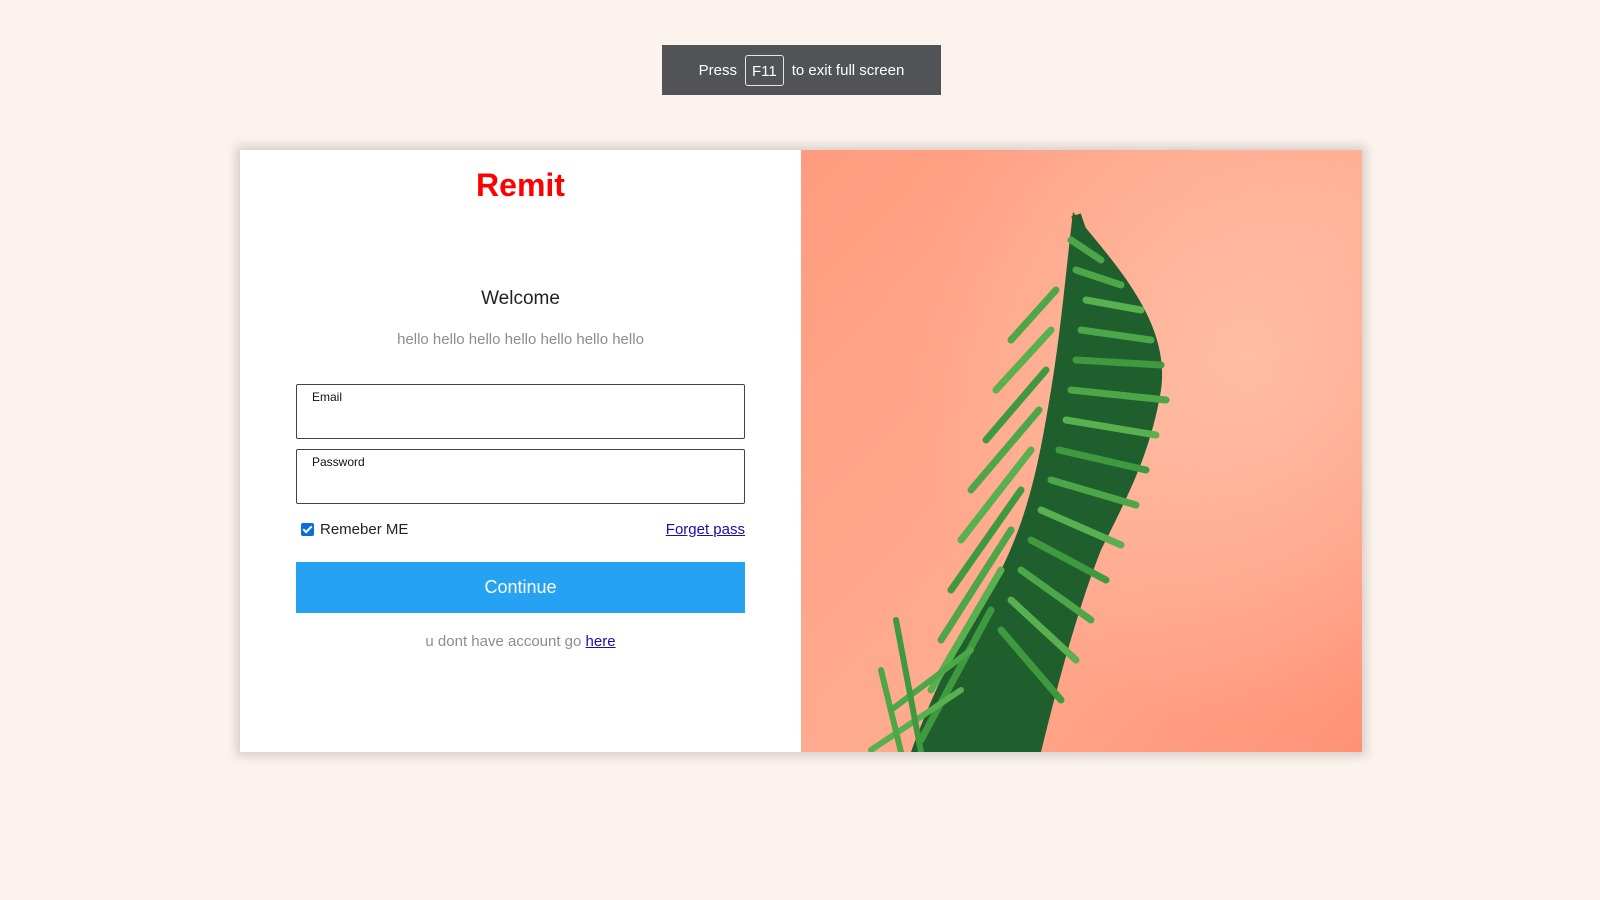 Image resolution: width=1600 pixels, height=900 pixels. I want to click on signup-prompt: u dont have account go here, so click(520, 641).